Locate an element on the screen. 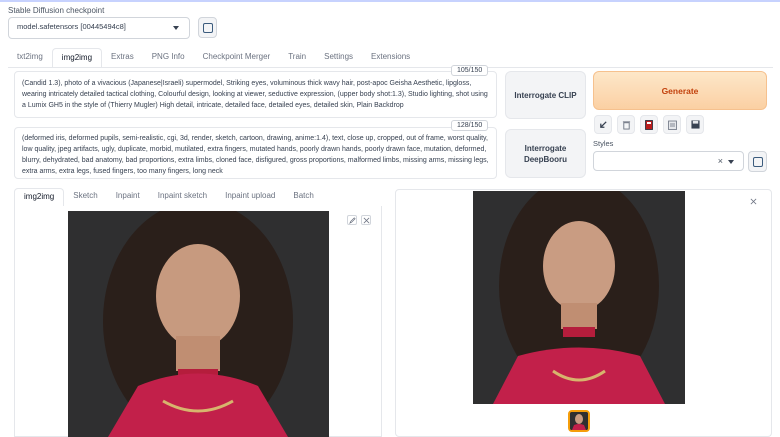 The height and width of the screenshot is (437, 780). tab-settings: Settings is located at coordinates (338, 58).